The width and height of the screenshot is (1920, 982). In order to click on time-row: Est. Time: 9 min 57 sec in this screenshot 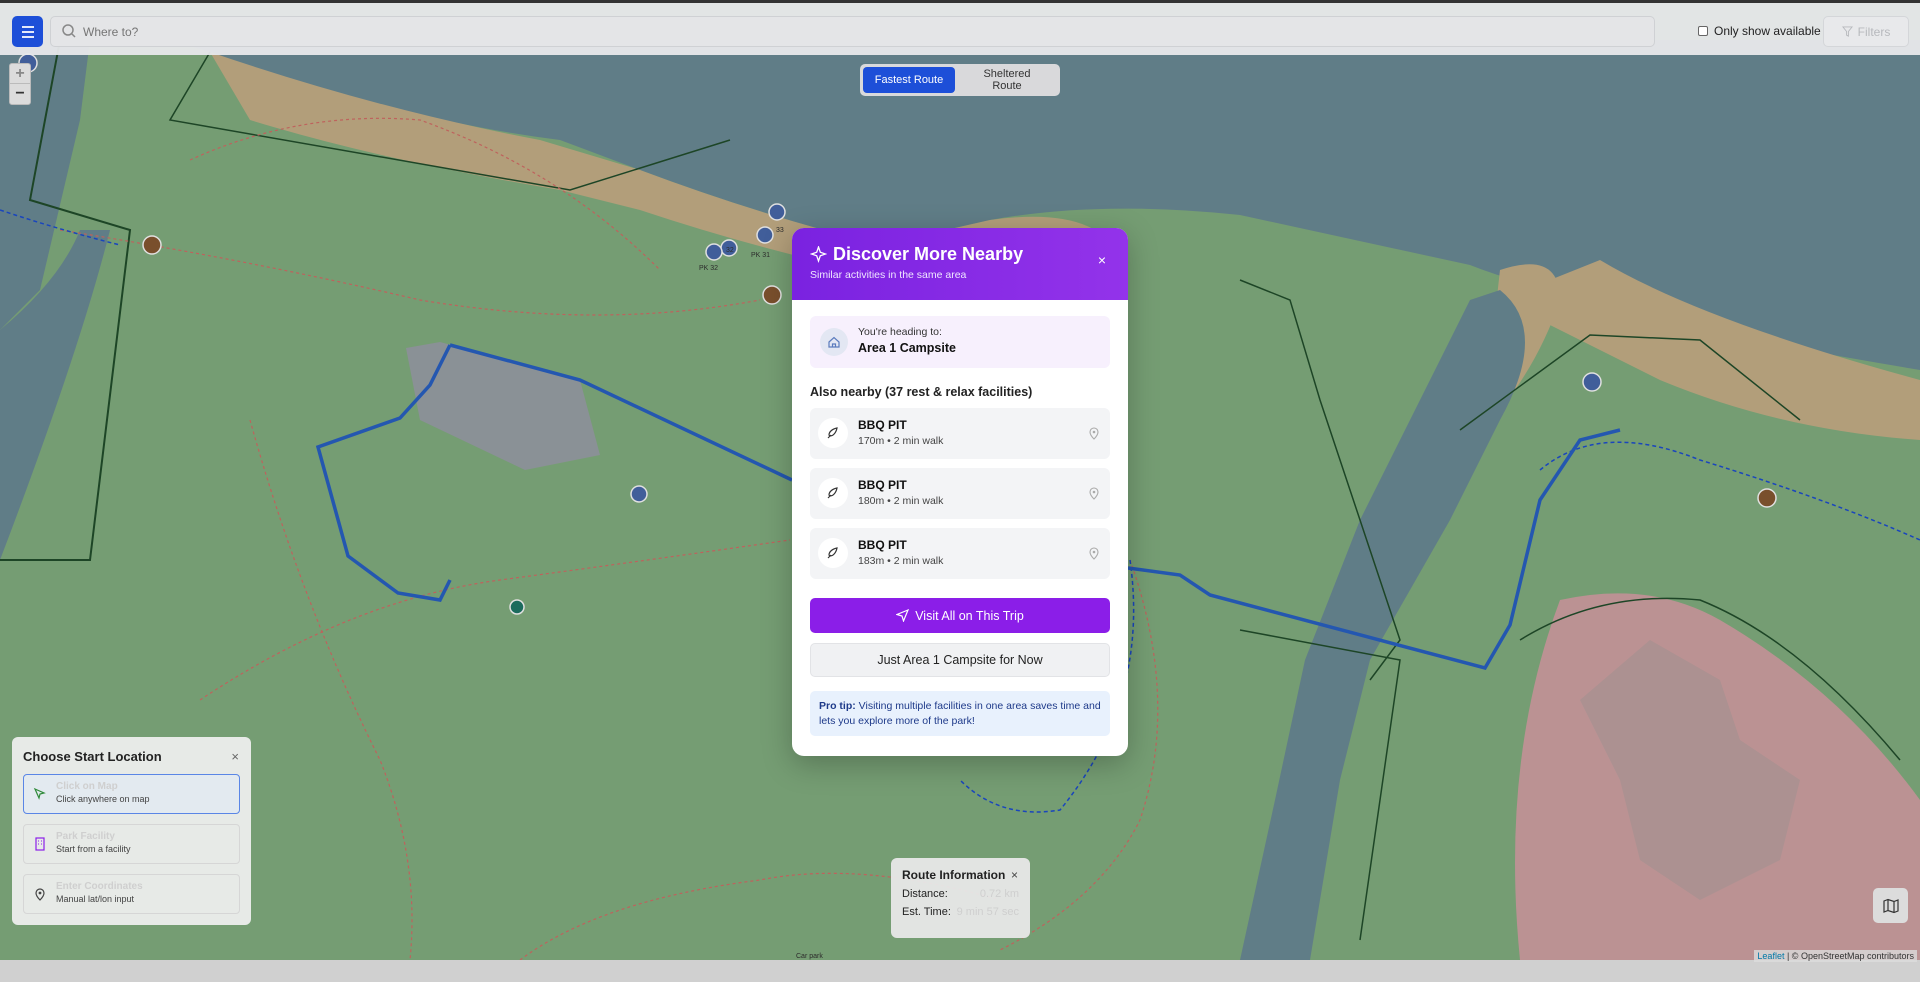, I will do `click(960, 912)`.